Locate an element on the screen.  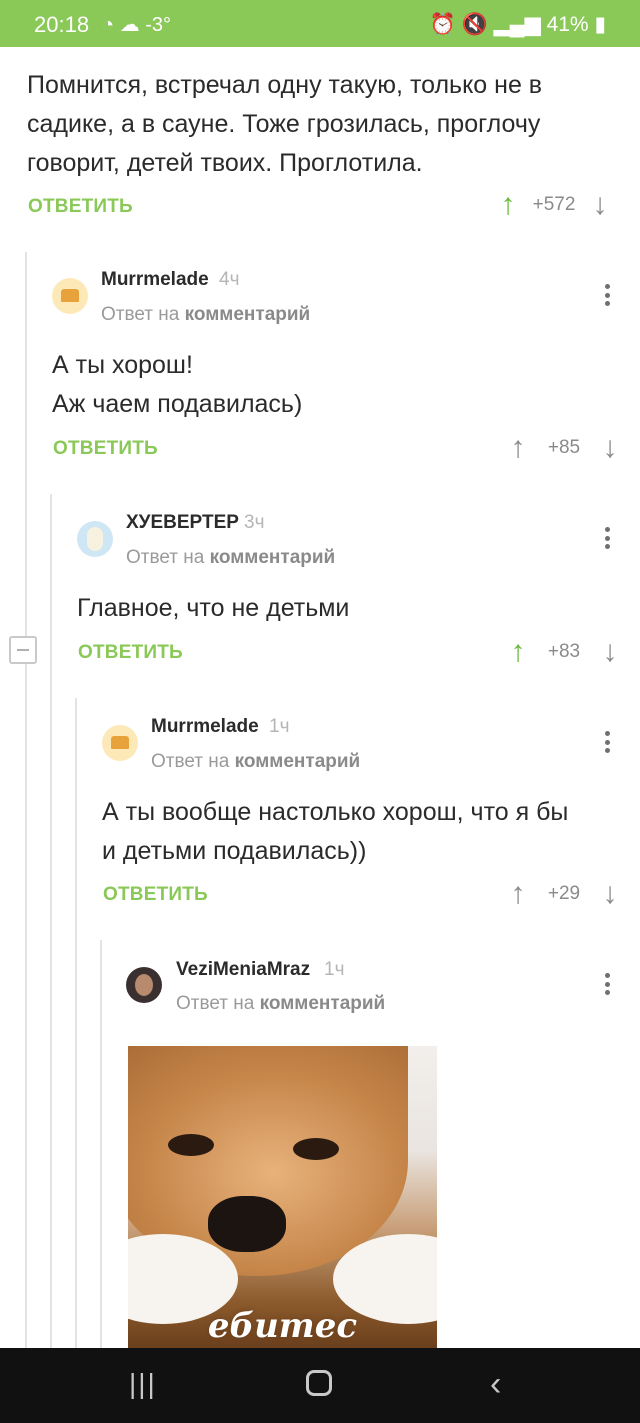
comment-score: +83 is located at coordinates (564, 651).